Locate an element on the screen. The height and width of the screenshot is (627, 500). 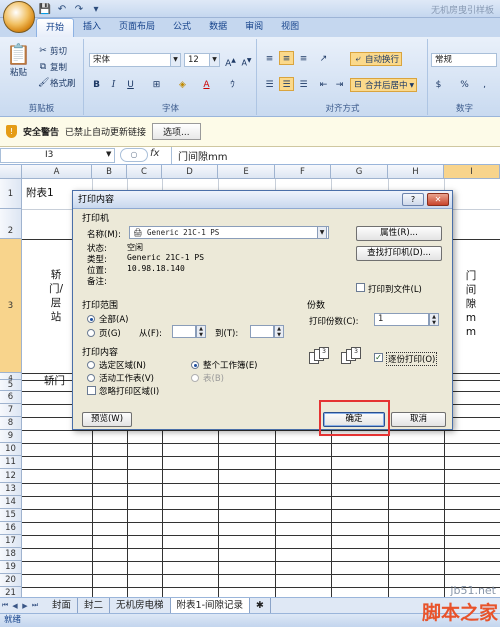
tab-formulas: 公式 is located at coordinates (182, 27).